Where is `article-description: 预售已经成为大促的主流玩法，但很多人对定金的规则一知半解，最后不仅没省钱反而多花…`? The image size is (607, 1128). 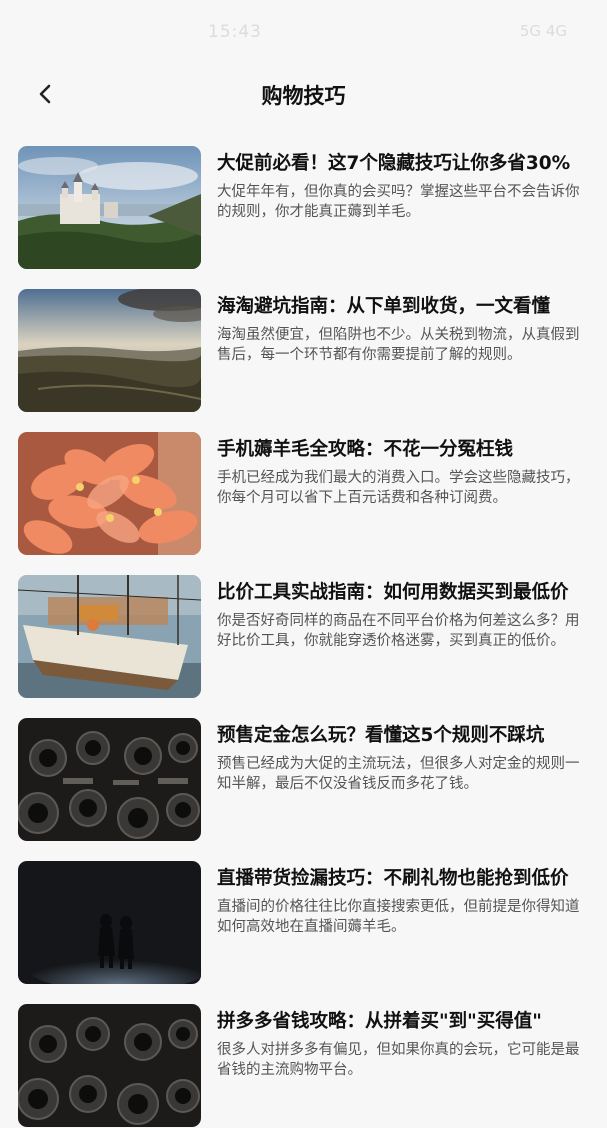 article-description: 预售已经成为大促的主流玩法，但很多人对定金的规则一知半解，最后不仅没省钱反而多花… is located at coordinates (398, 774).